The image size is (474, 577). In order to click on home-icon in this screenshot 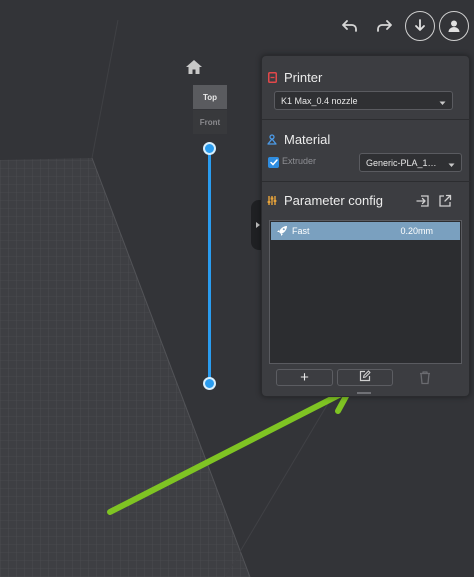, I will do `click(194, 67)`.